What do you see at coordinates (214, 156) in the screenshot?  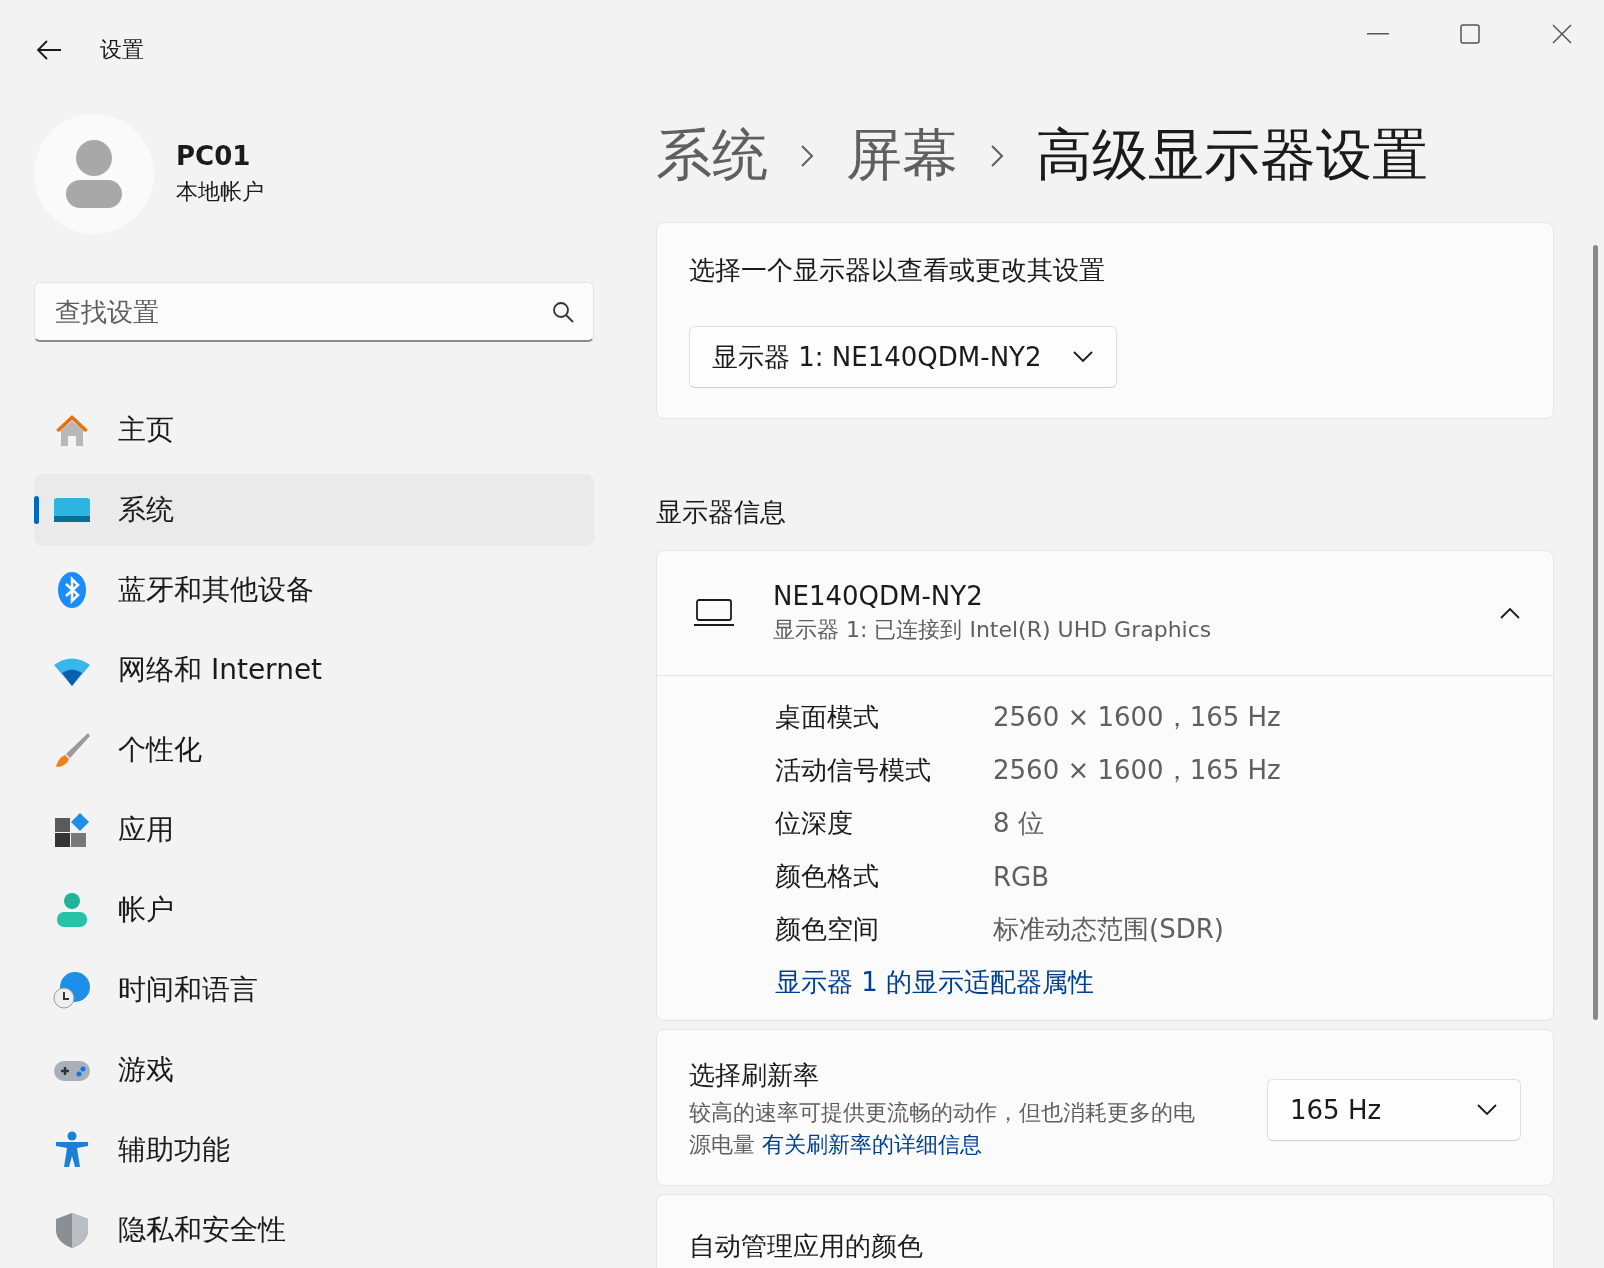 I see `account-name: PC01` at bounding box center [214, 156].